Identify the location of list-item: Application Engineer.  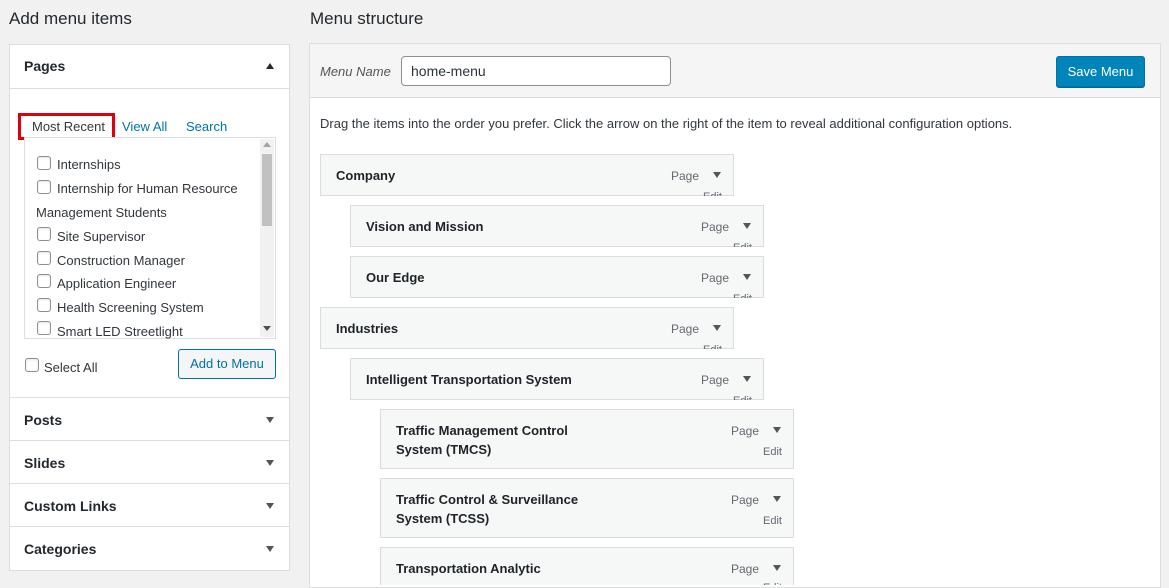
(117, 283).